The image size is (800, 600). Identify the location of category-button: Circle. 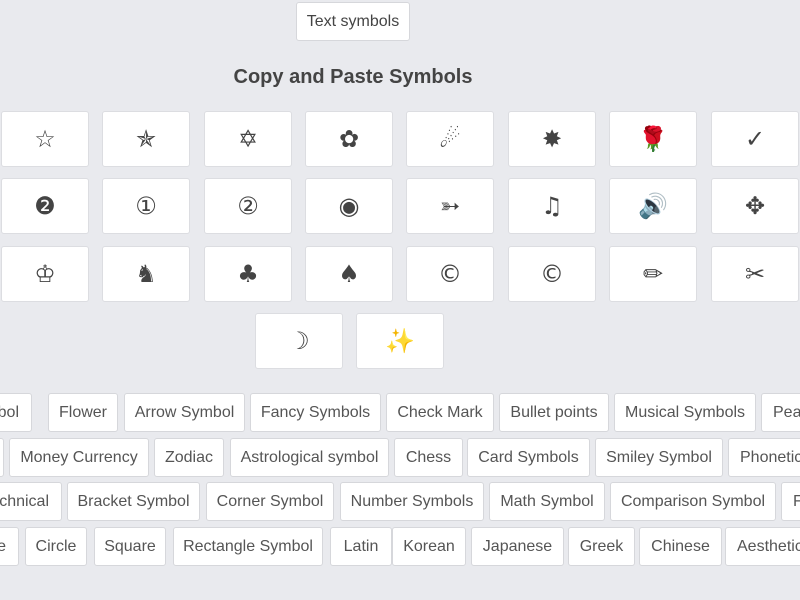
(56, 546).